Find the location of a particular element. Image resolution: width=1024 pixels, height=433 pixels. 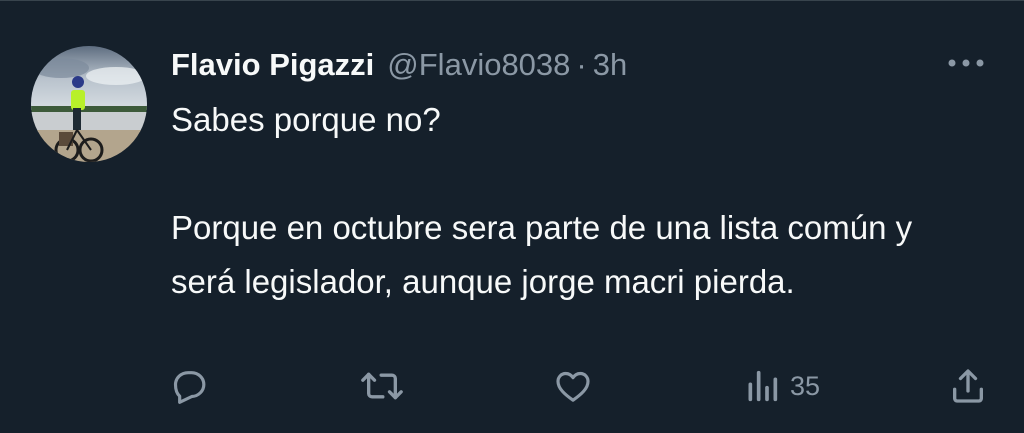

more-options-button is located at coordinates (966, 63).